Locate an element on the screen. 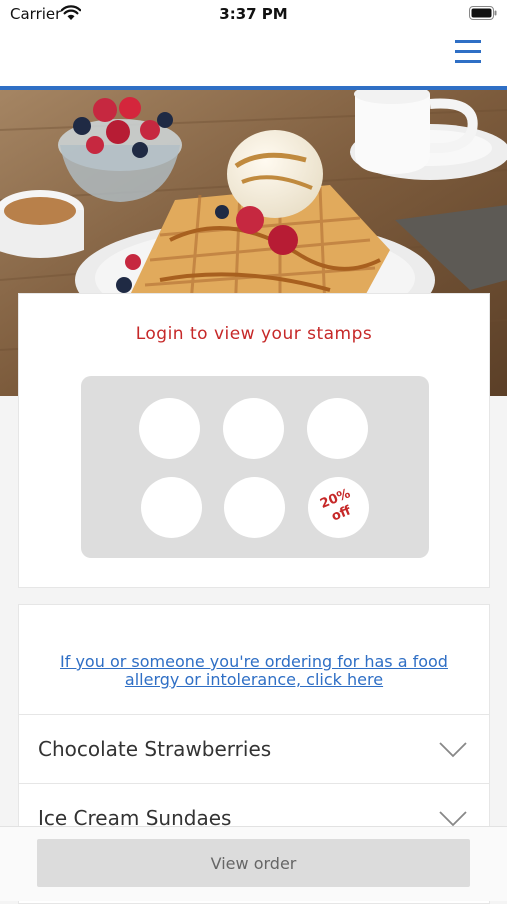 This screenshot has height=904, width=507. stamp-card-title: Login to view your stamps is located at coordinates (254, 334).